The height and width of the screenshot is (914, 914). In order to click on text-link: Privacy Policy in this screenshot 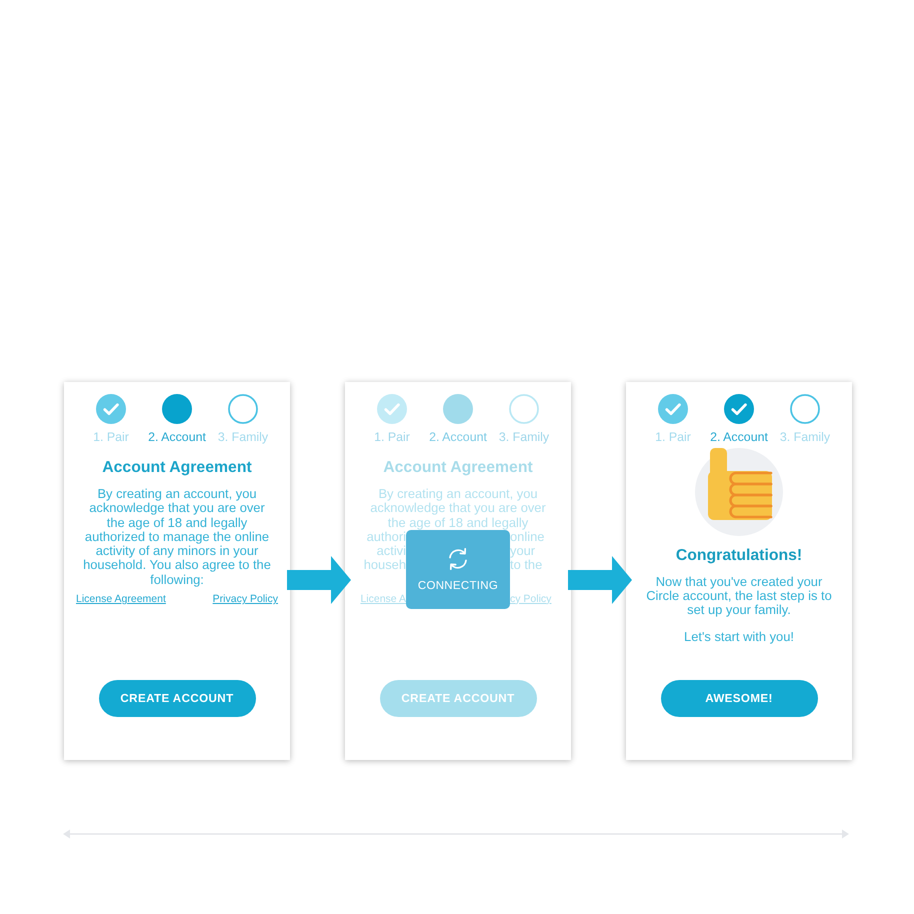, I will do `click(245, 599)`.